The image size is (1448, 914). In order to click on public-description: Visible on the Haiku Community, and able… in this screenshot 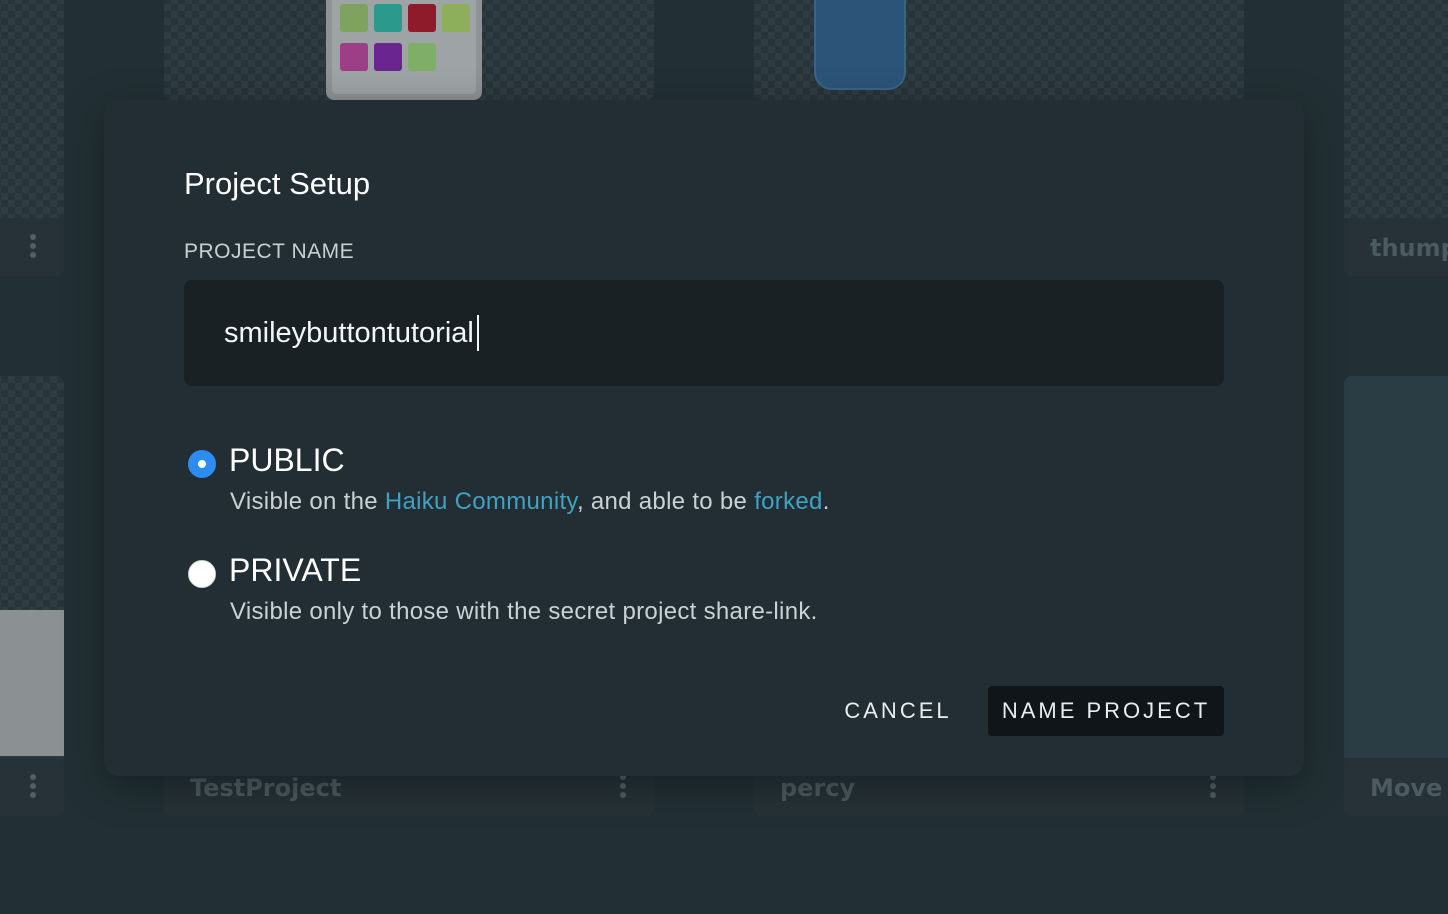, I will do `click(530, 502)`.